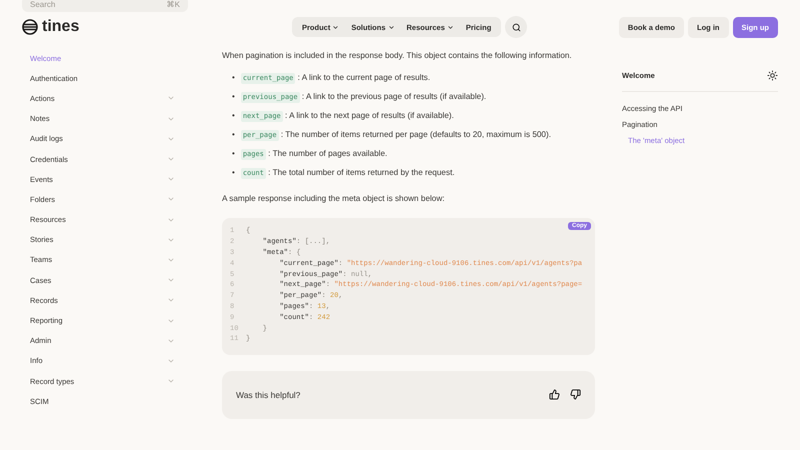 The width and height of the screenshot is (800, 450). What do you see at coordinates (397, 56) in the screenshot?
I see `paragraph: When pagination is included in the response body. This object contains the following information.` at bounding box center [397, 56].